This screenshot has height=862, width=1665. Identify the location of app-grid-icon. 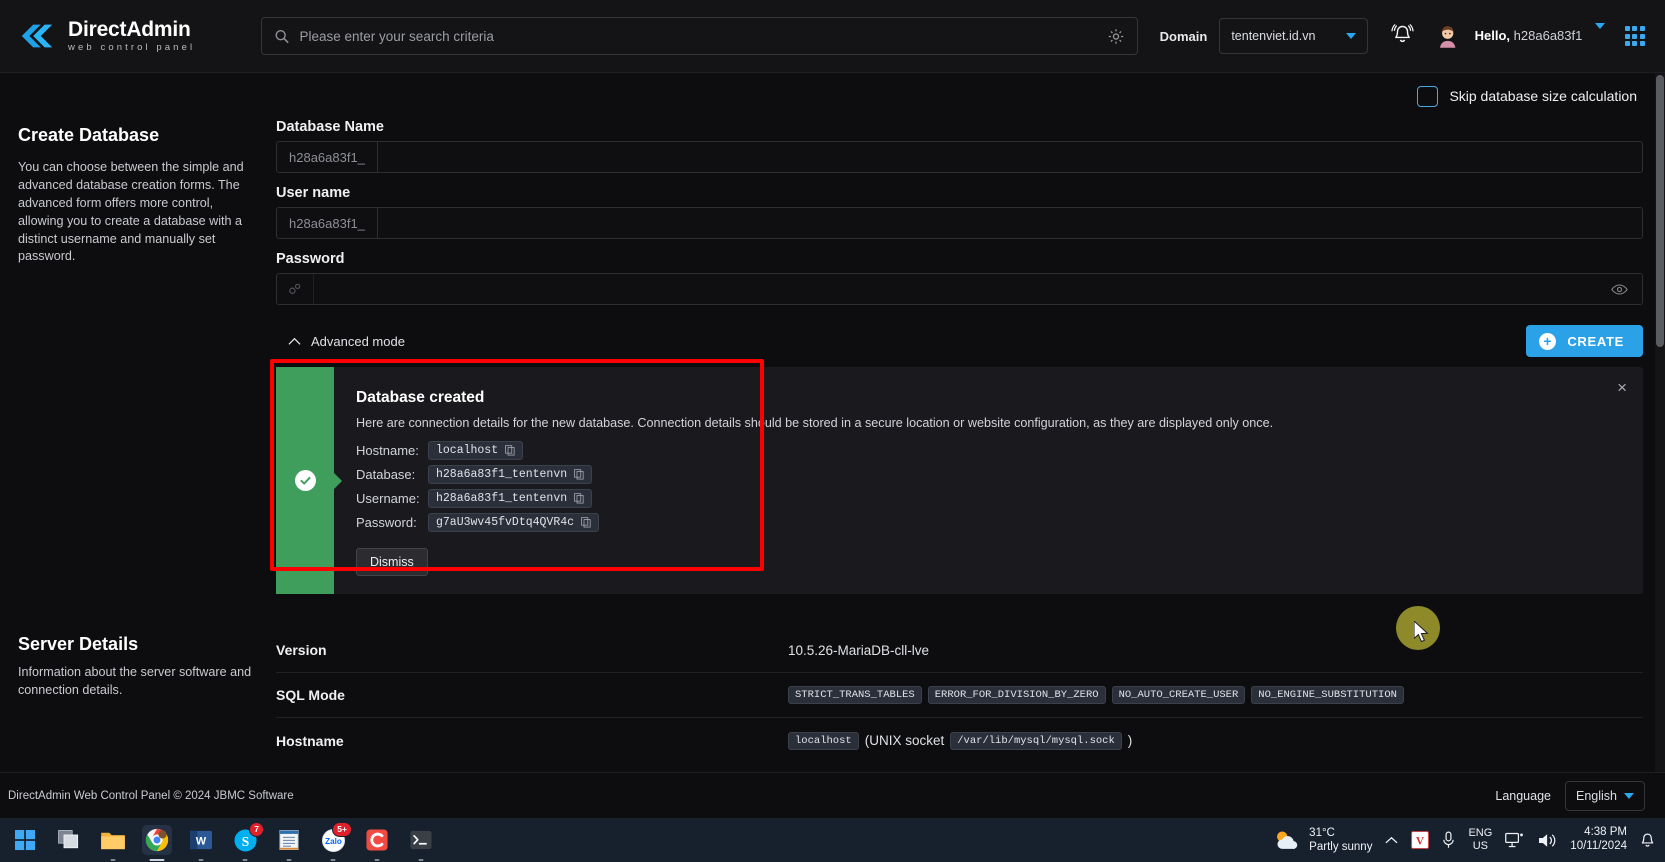
(1634, 36).